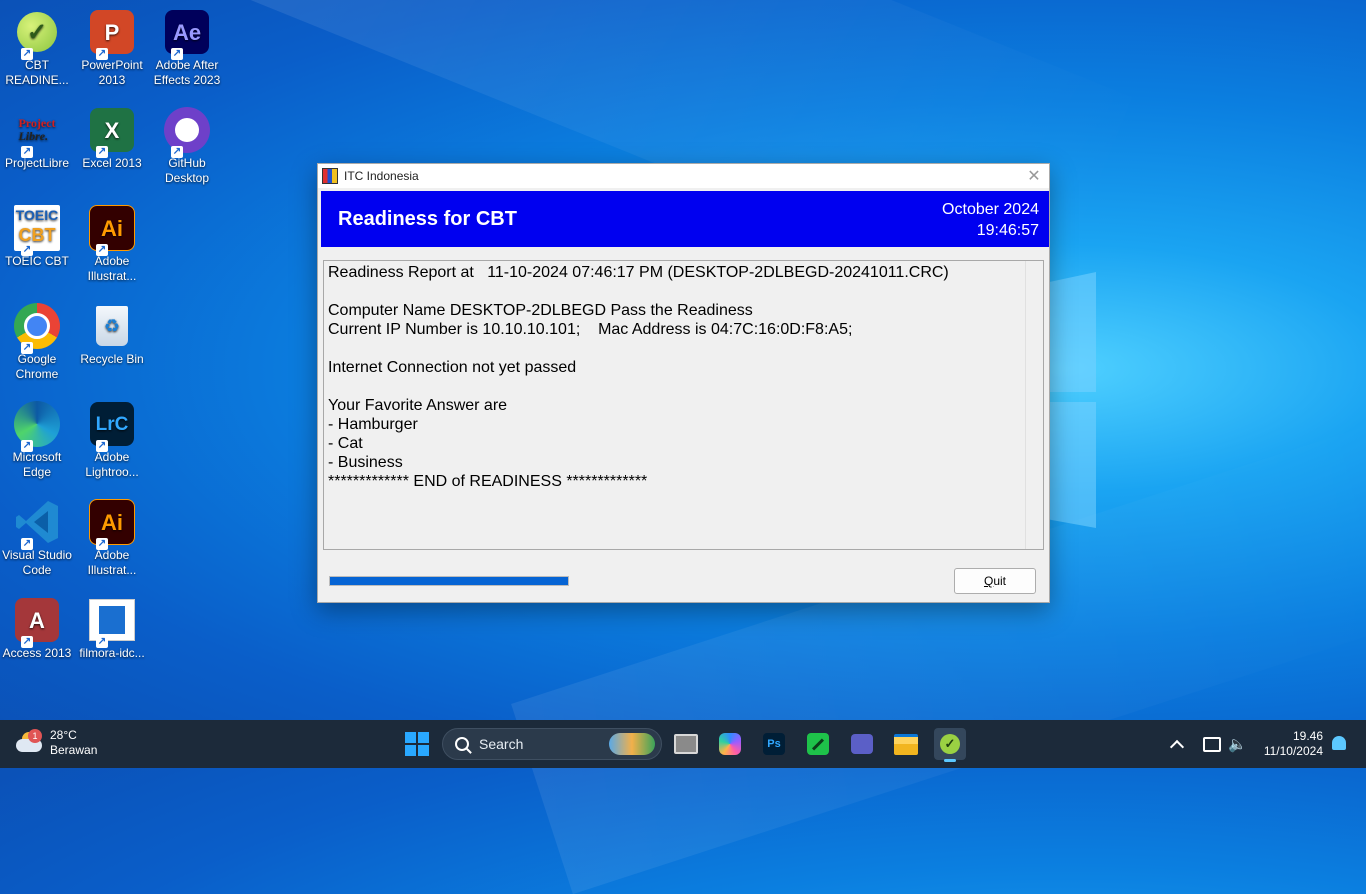 The width and height of the screenshot is (1366, 894). What do you see at coordinates (112, 622) in the screenshot?
I see `file-icon: ↗` at bounding box center [112, 622].